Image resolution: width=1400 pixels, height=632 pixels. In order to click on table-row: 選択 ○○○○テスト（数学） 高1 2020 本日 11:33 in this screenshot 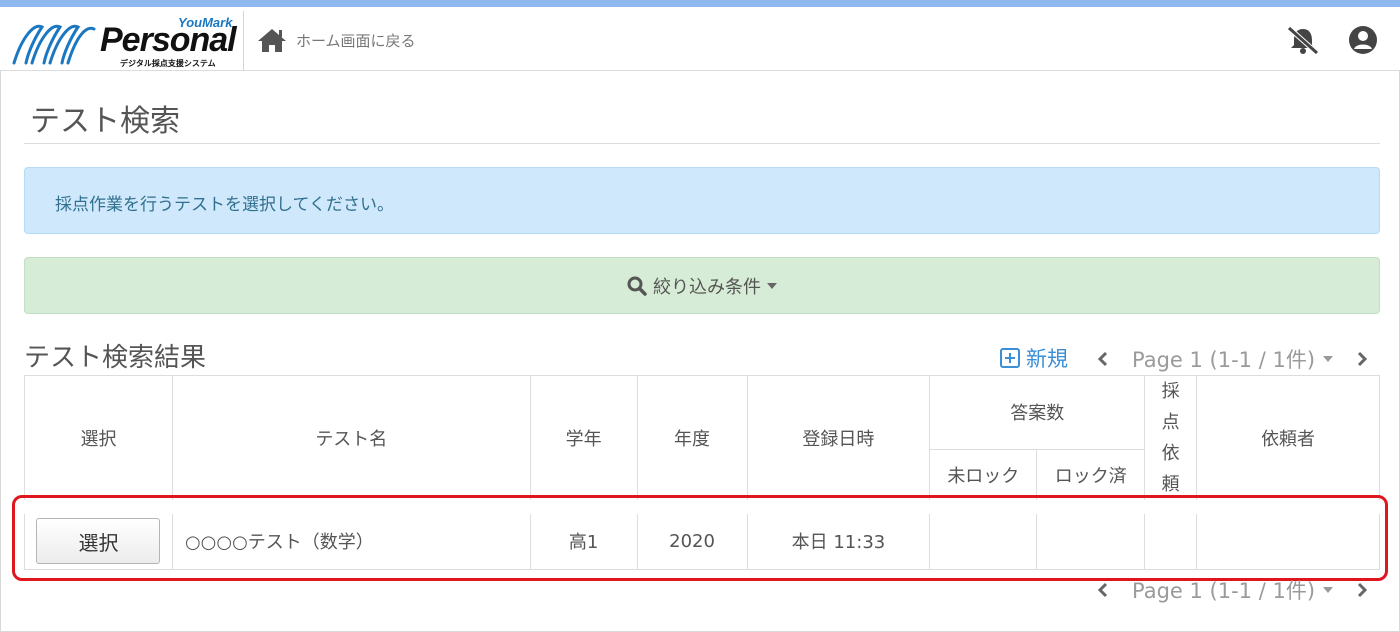, I will do `click(702, 535)`.